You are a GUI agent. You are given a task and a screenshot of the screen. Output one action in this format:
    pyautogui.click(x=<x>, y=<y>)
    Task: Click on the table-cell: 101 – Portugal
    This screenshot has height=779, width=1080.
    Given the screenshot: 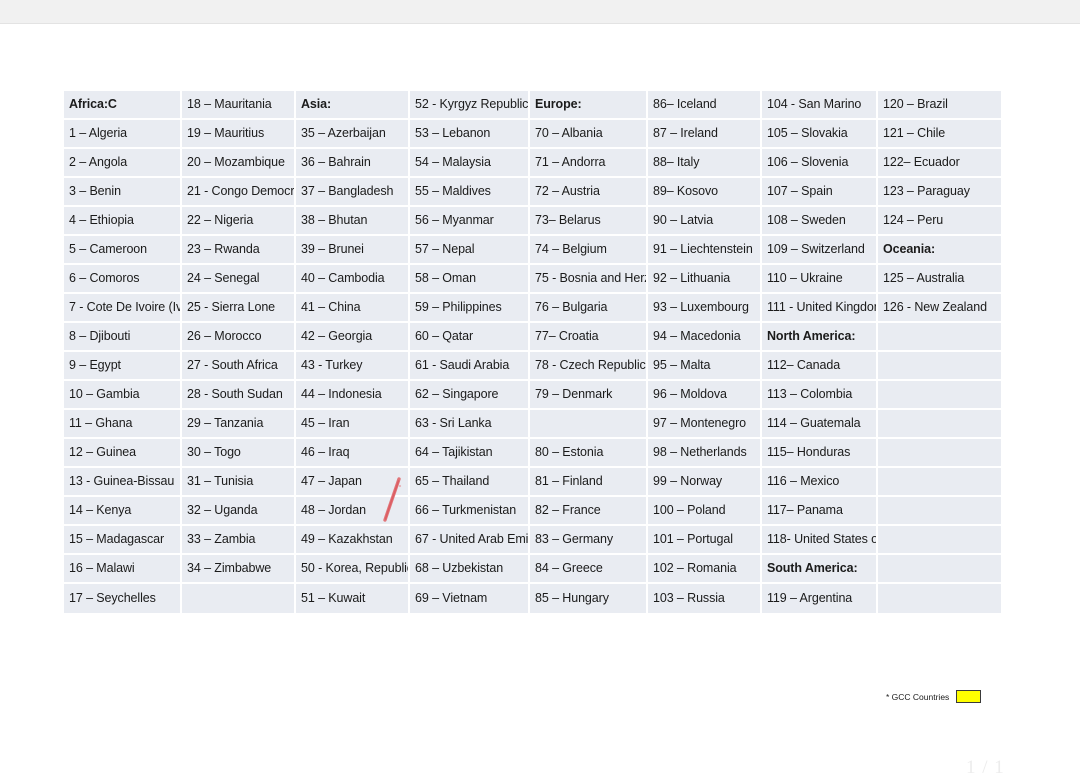 What is the action you would take?
    pyautogui.click(x=705, y=540)
    